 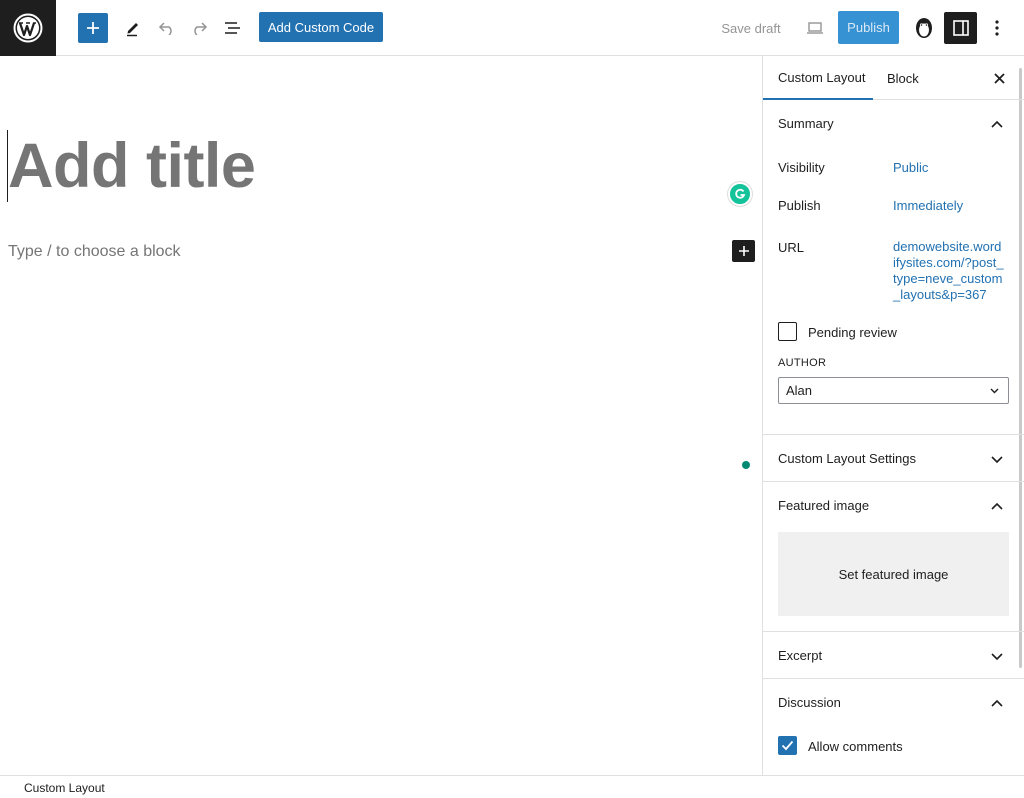 I want to click on close-icon, so click(x=999, y=78).